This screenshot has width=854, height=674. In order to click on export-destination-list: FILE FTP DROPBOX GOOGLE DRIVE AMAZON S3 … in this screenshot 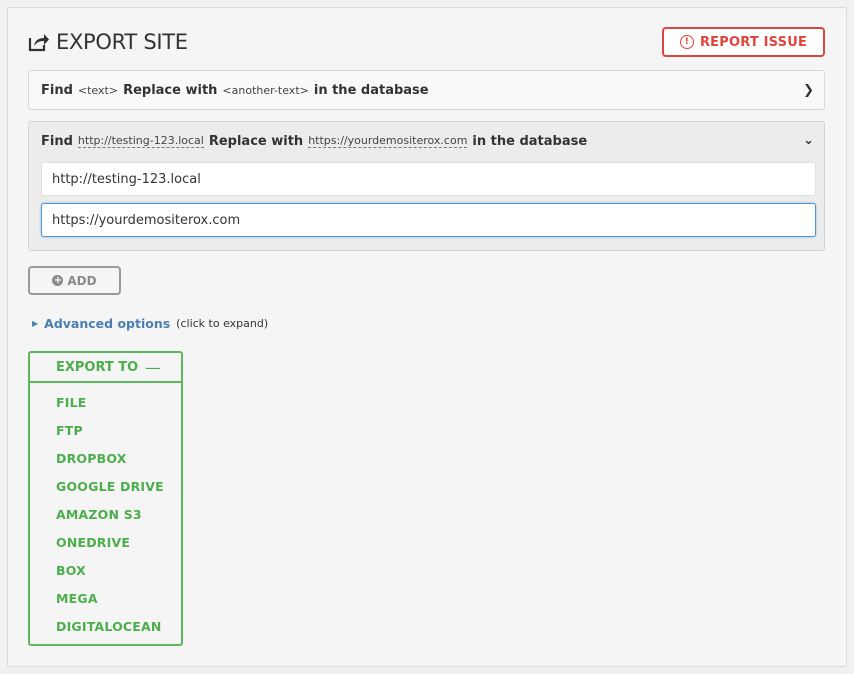, I will do `click(105, 513)`.